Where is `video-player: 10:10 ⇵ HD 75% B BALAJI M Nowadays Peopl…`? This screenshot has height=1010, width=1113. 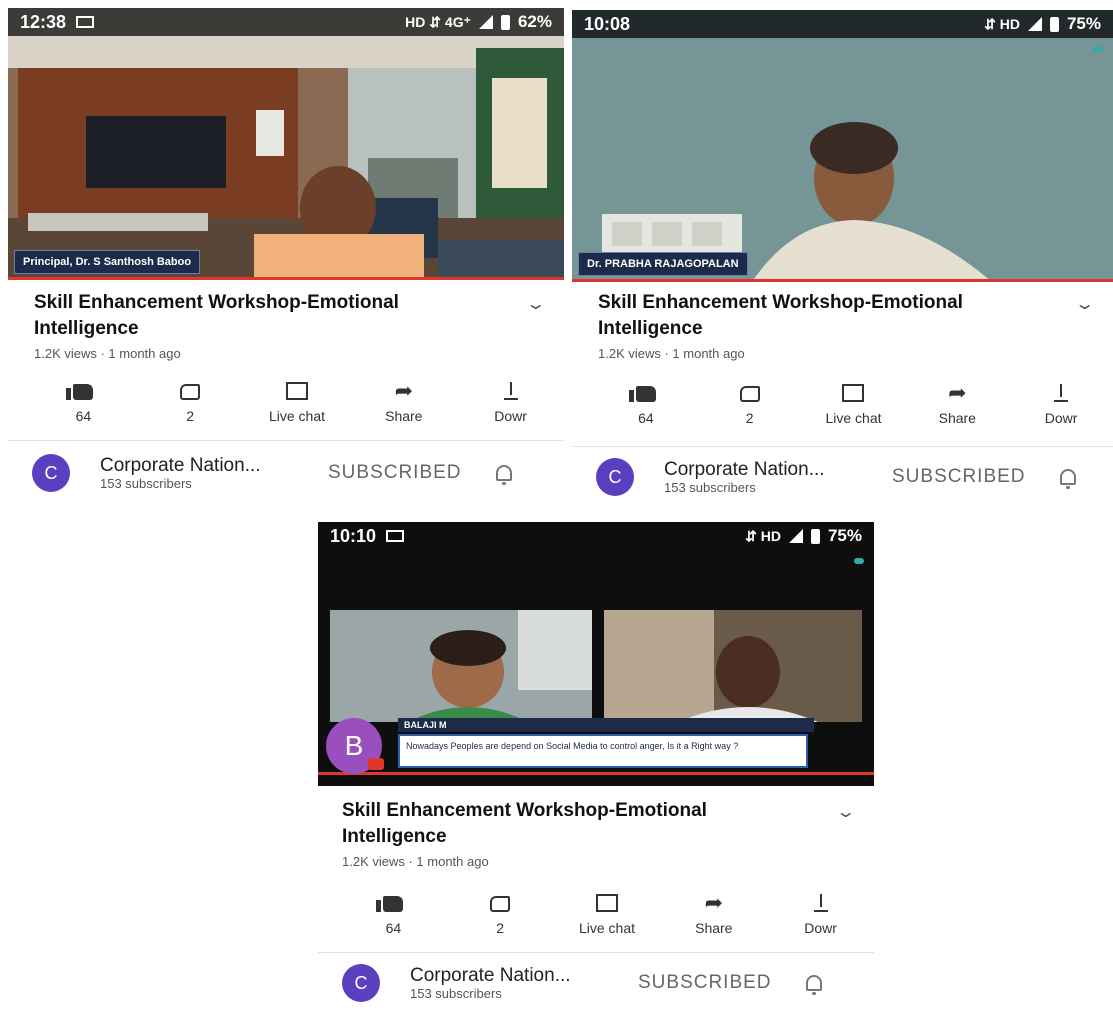
video-player: 10:10 ⇵ HD 75% B BALAJI M Nowadays Peopl… is located at coordinates (596, 654).